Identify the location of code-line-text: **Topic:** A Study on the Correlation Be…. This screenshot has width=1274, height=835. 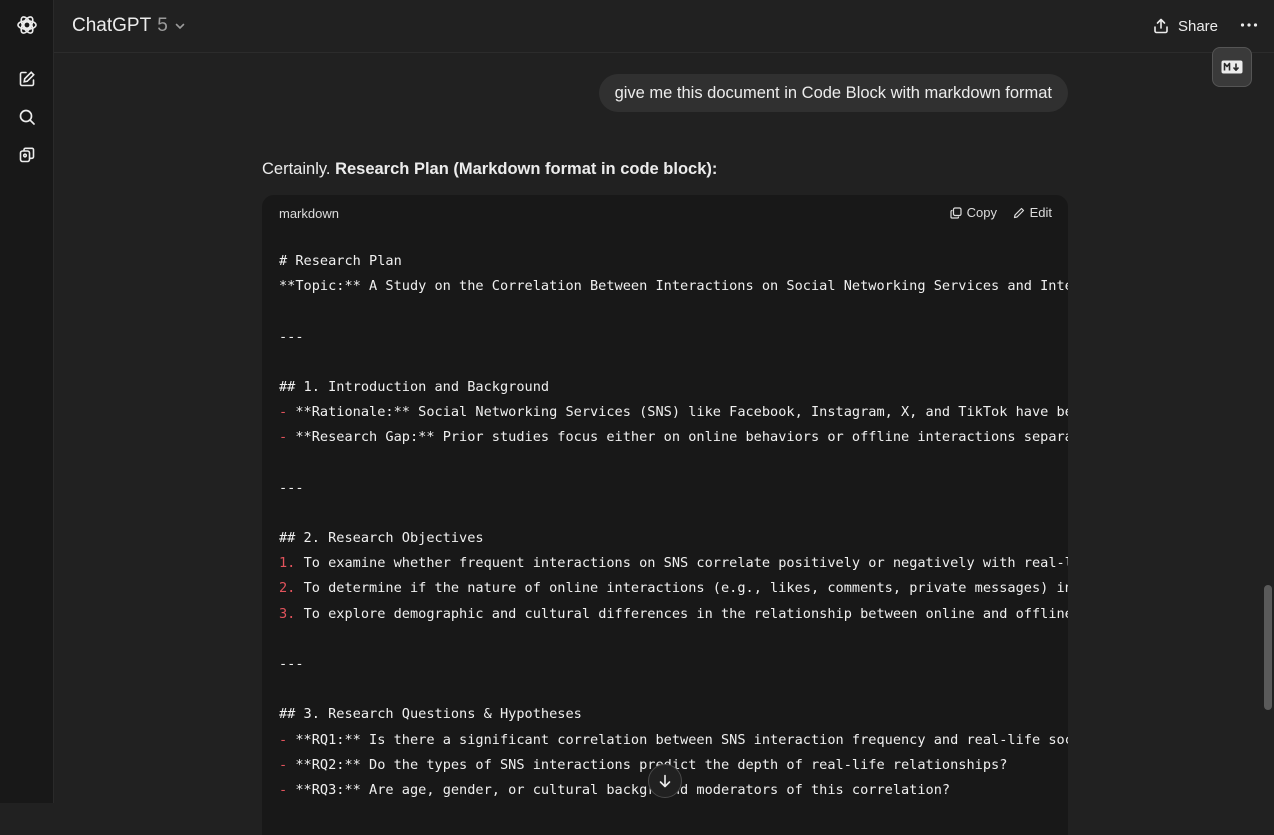
(673, 286).